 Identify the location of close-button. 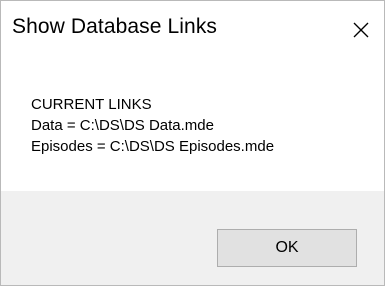
(361, 30).